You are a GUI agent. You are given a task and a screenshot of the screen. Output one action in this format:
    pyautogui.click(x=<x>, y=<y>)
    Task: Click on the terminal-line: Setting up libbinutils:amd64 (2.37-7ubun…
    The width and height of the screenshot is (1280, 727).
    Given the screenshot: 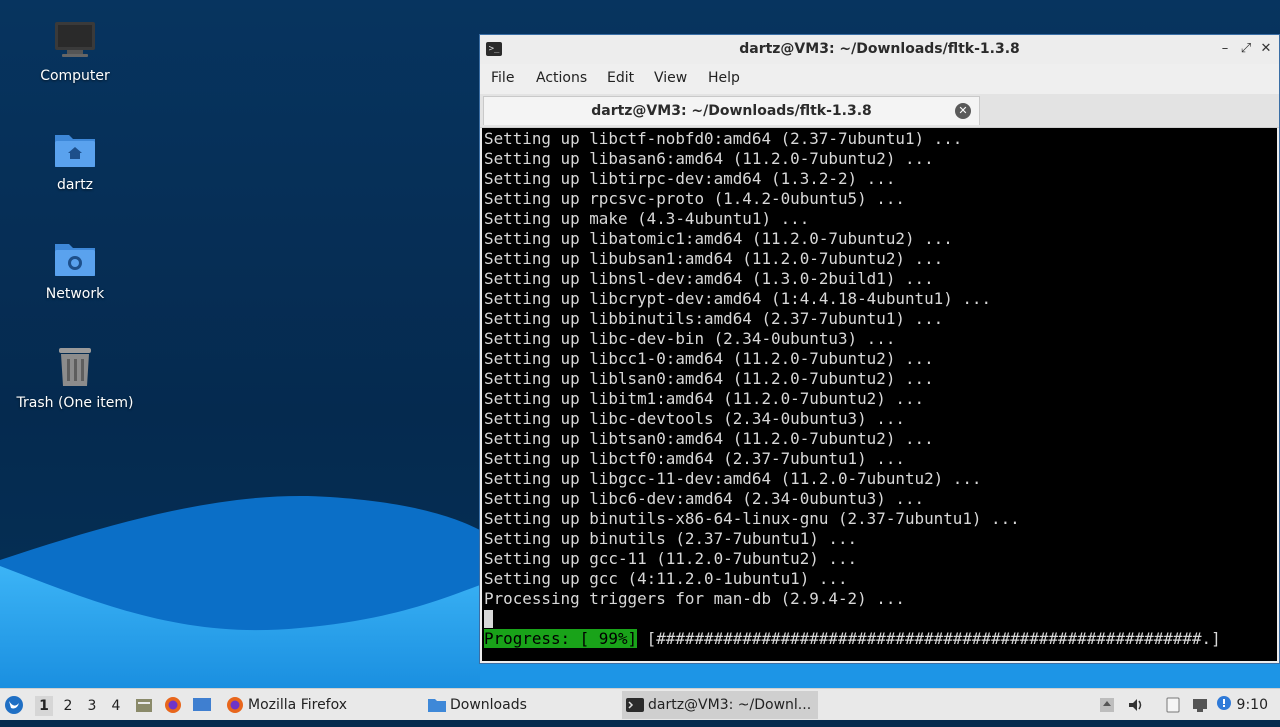 What is the action you would take?
    pyautogui.click(x=714, y=318)
    